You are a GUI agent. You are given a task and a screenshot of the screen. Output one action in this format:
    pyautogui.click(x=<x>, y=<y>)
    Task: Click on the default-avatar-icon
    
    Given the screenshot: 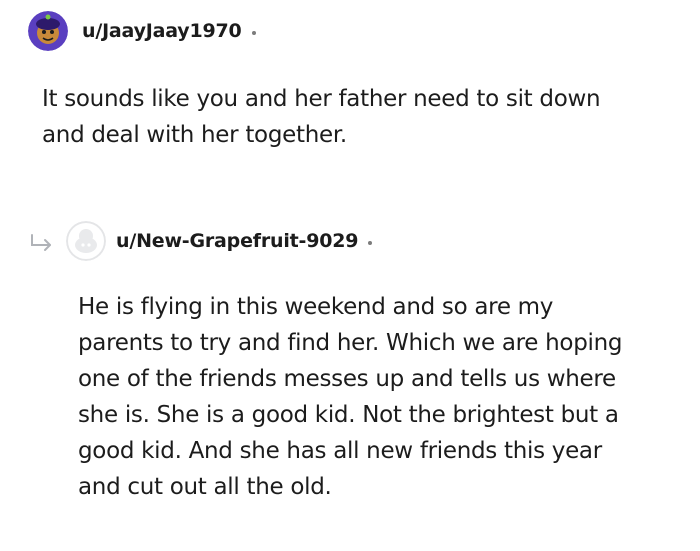 What is the action you would take?
    pyautogui.click(x=86, y=241)
    